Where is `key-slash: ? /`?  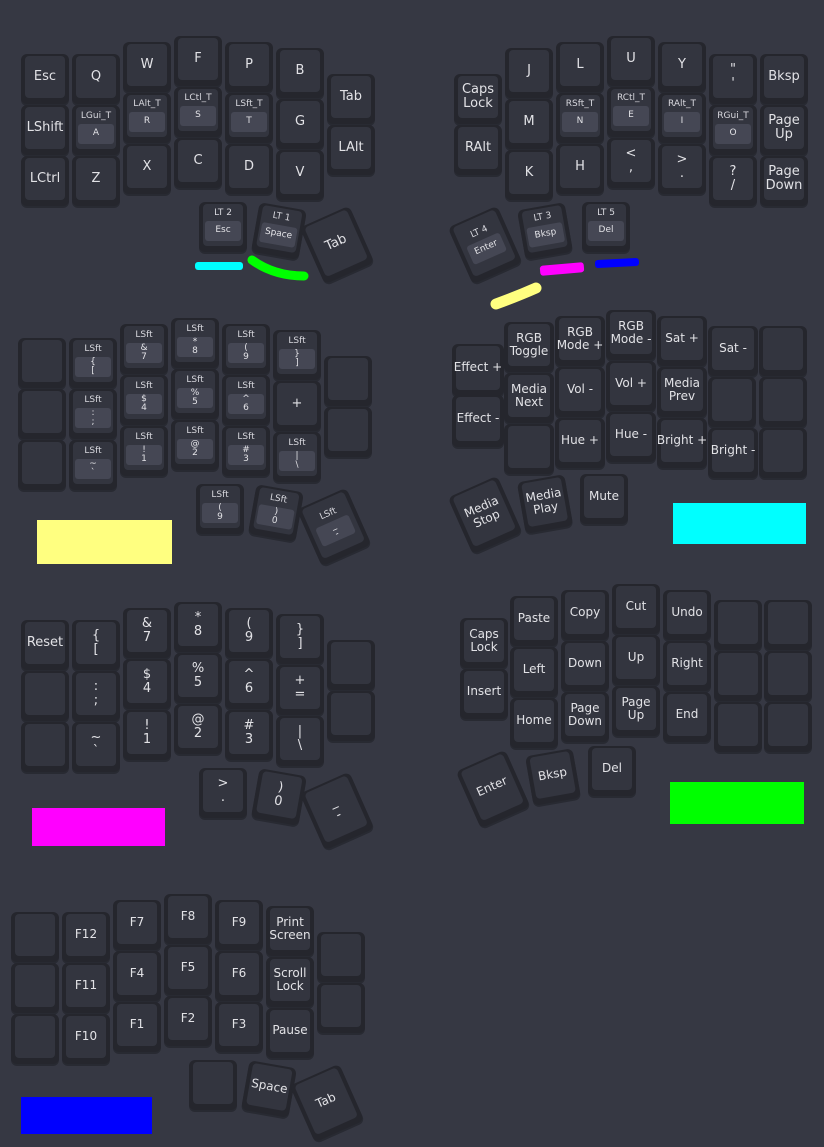
key-slash: ? / is located at coordinates (733, 181).